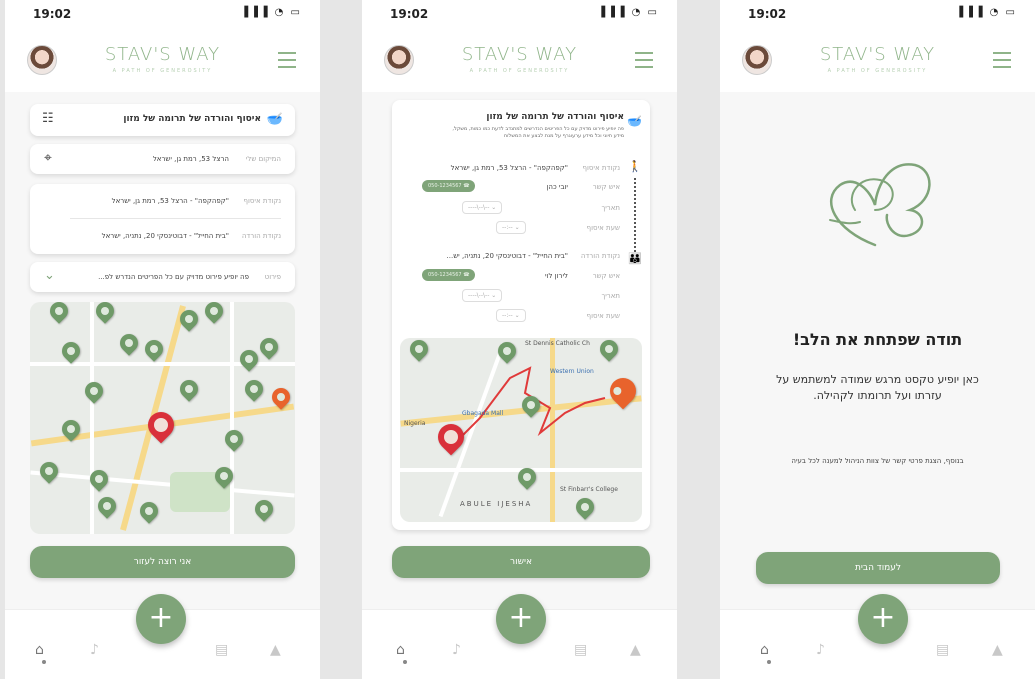 Image resolution: width=1035 pixels, height=679 pixels. What do you see at coordinates (48, 158) in the screenshot?
I see `crosshair-icon: ⌖` at bounding box center [48, 158].